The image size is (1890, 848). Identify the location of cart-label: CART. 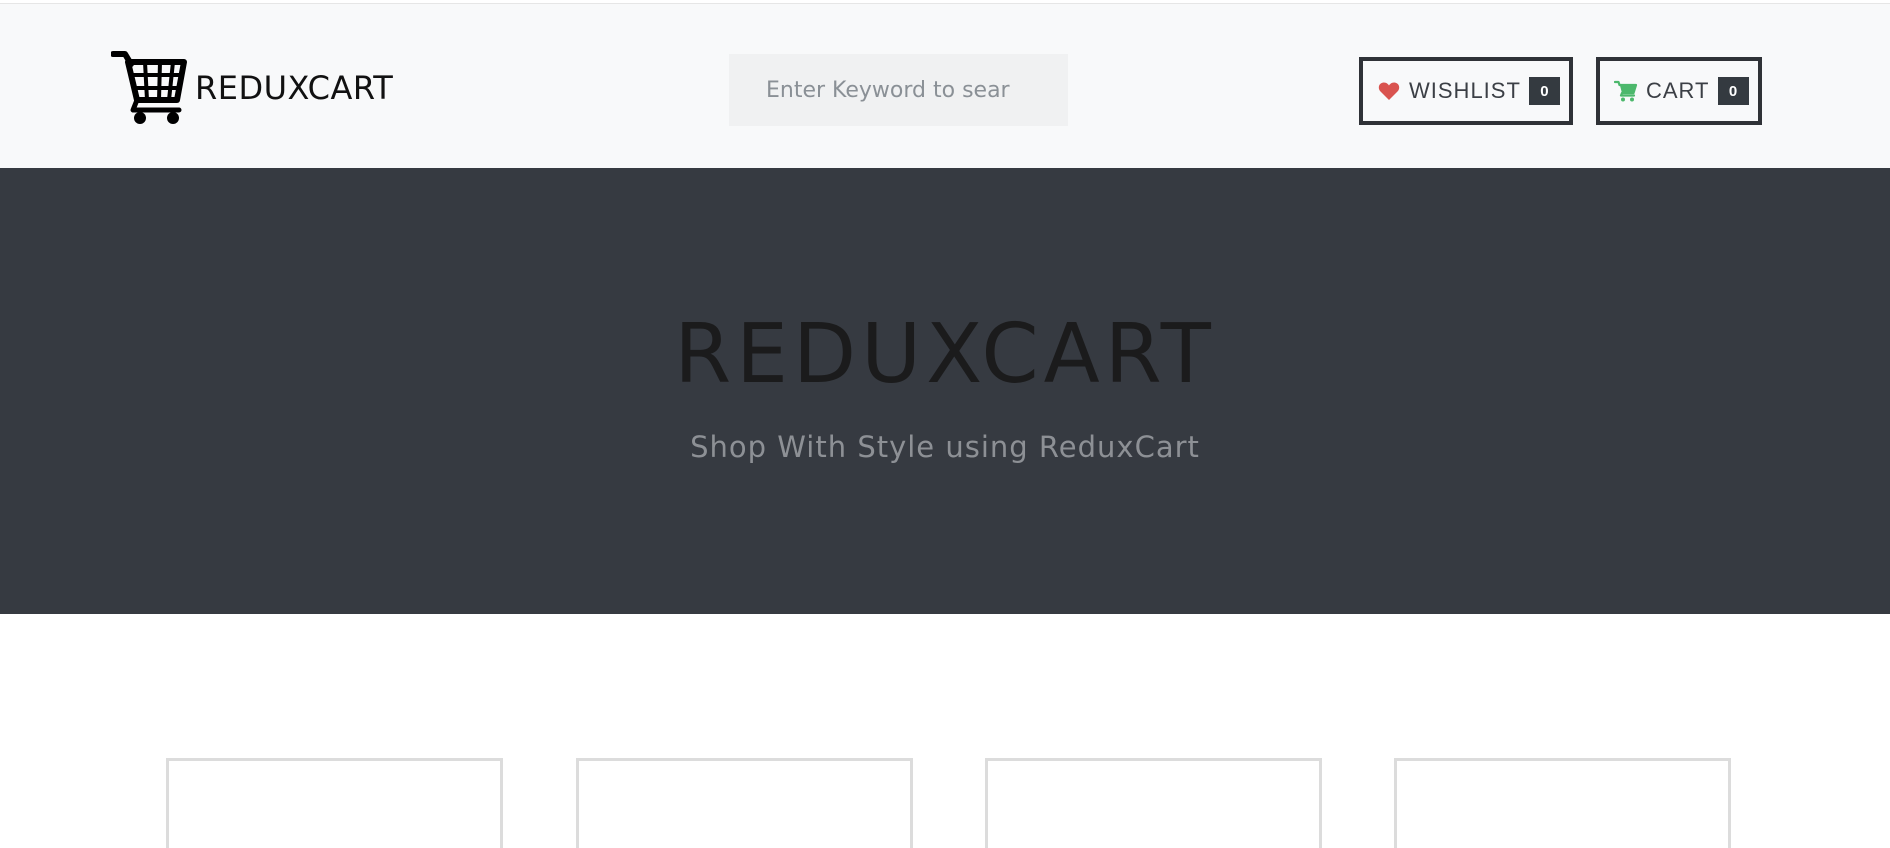
(1678, 90).